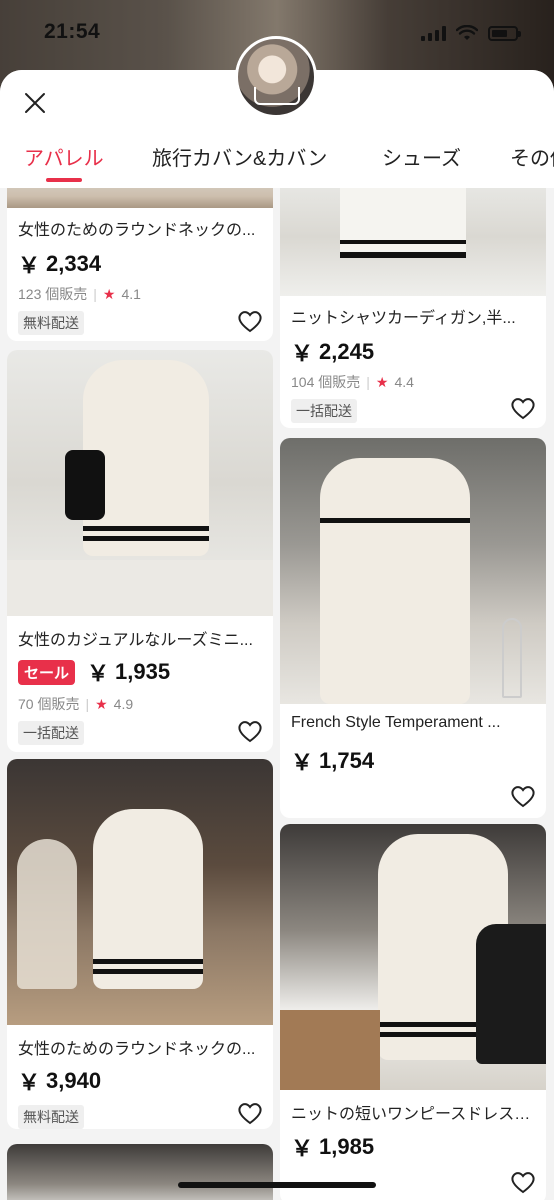  What do you see at coordinates (64, 156) in the screenshot?
I see `tab-apparel: アパレル` at bounding box center [64, 156].